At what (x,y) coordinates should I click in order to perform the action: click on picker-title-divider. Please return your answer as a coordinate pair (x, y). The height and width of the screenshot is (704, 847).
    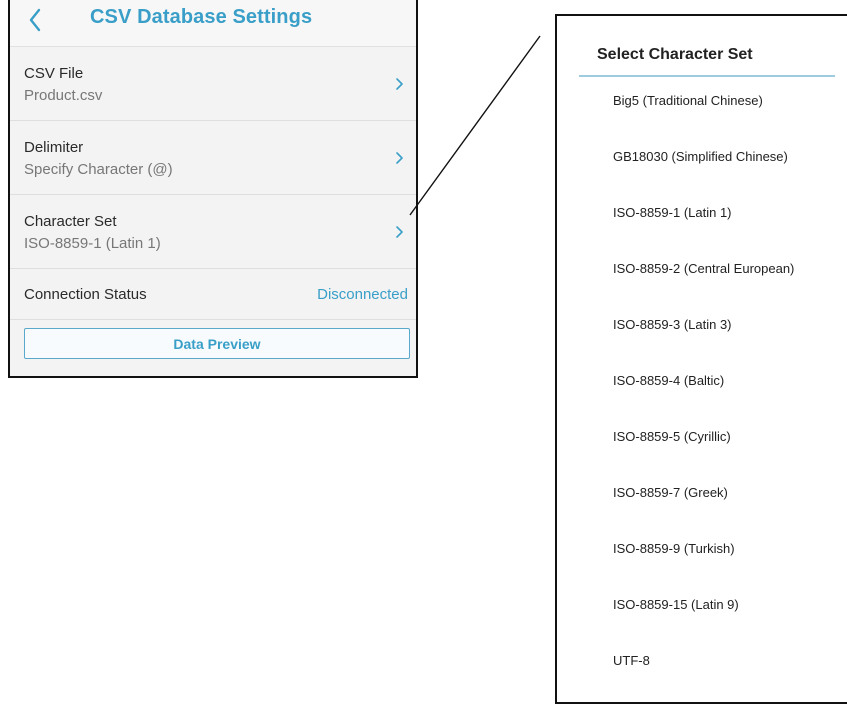
    Looking at the image, I should click on (707, 76).